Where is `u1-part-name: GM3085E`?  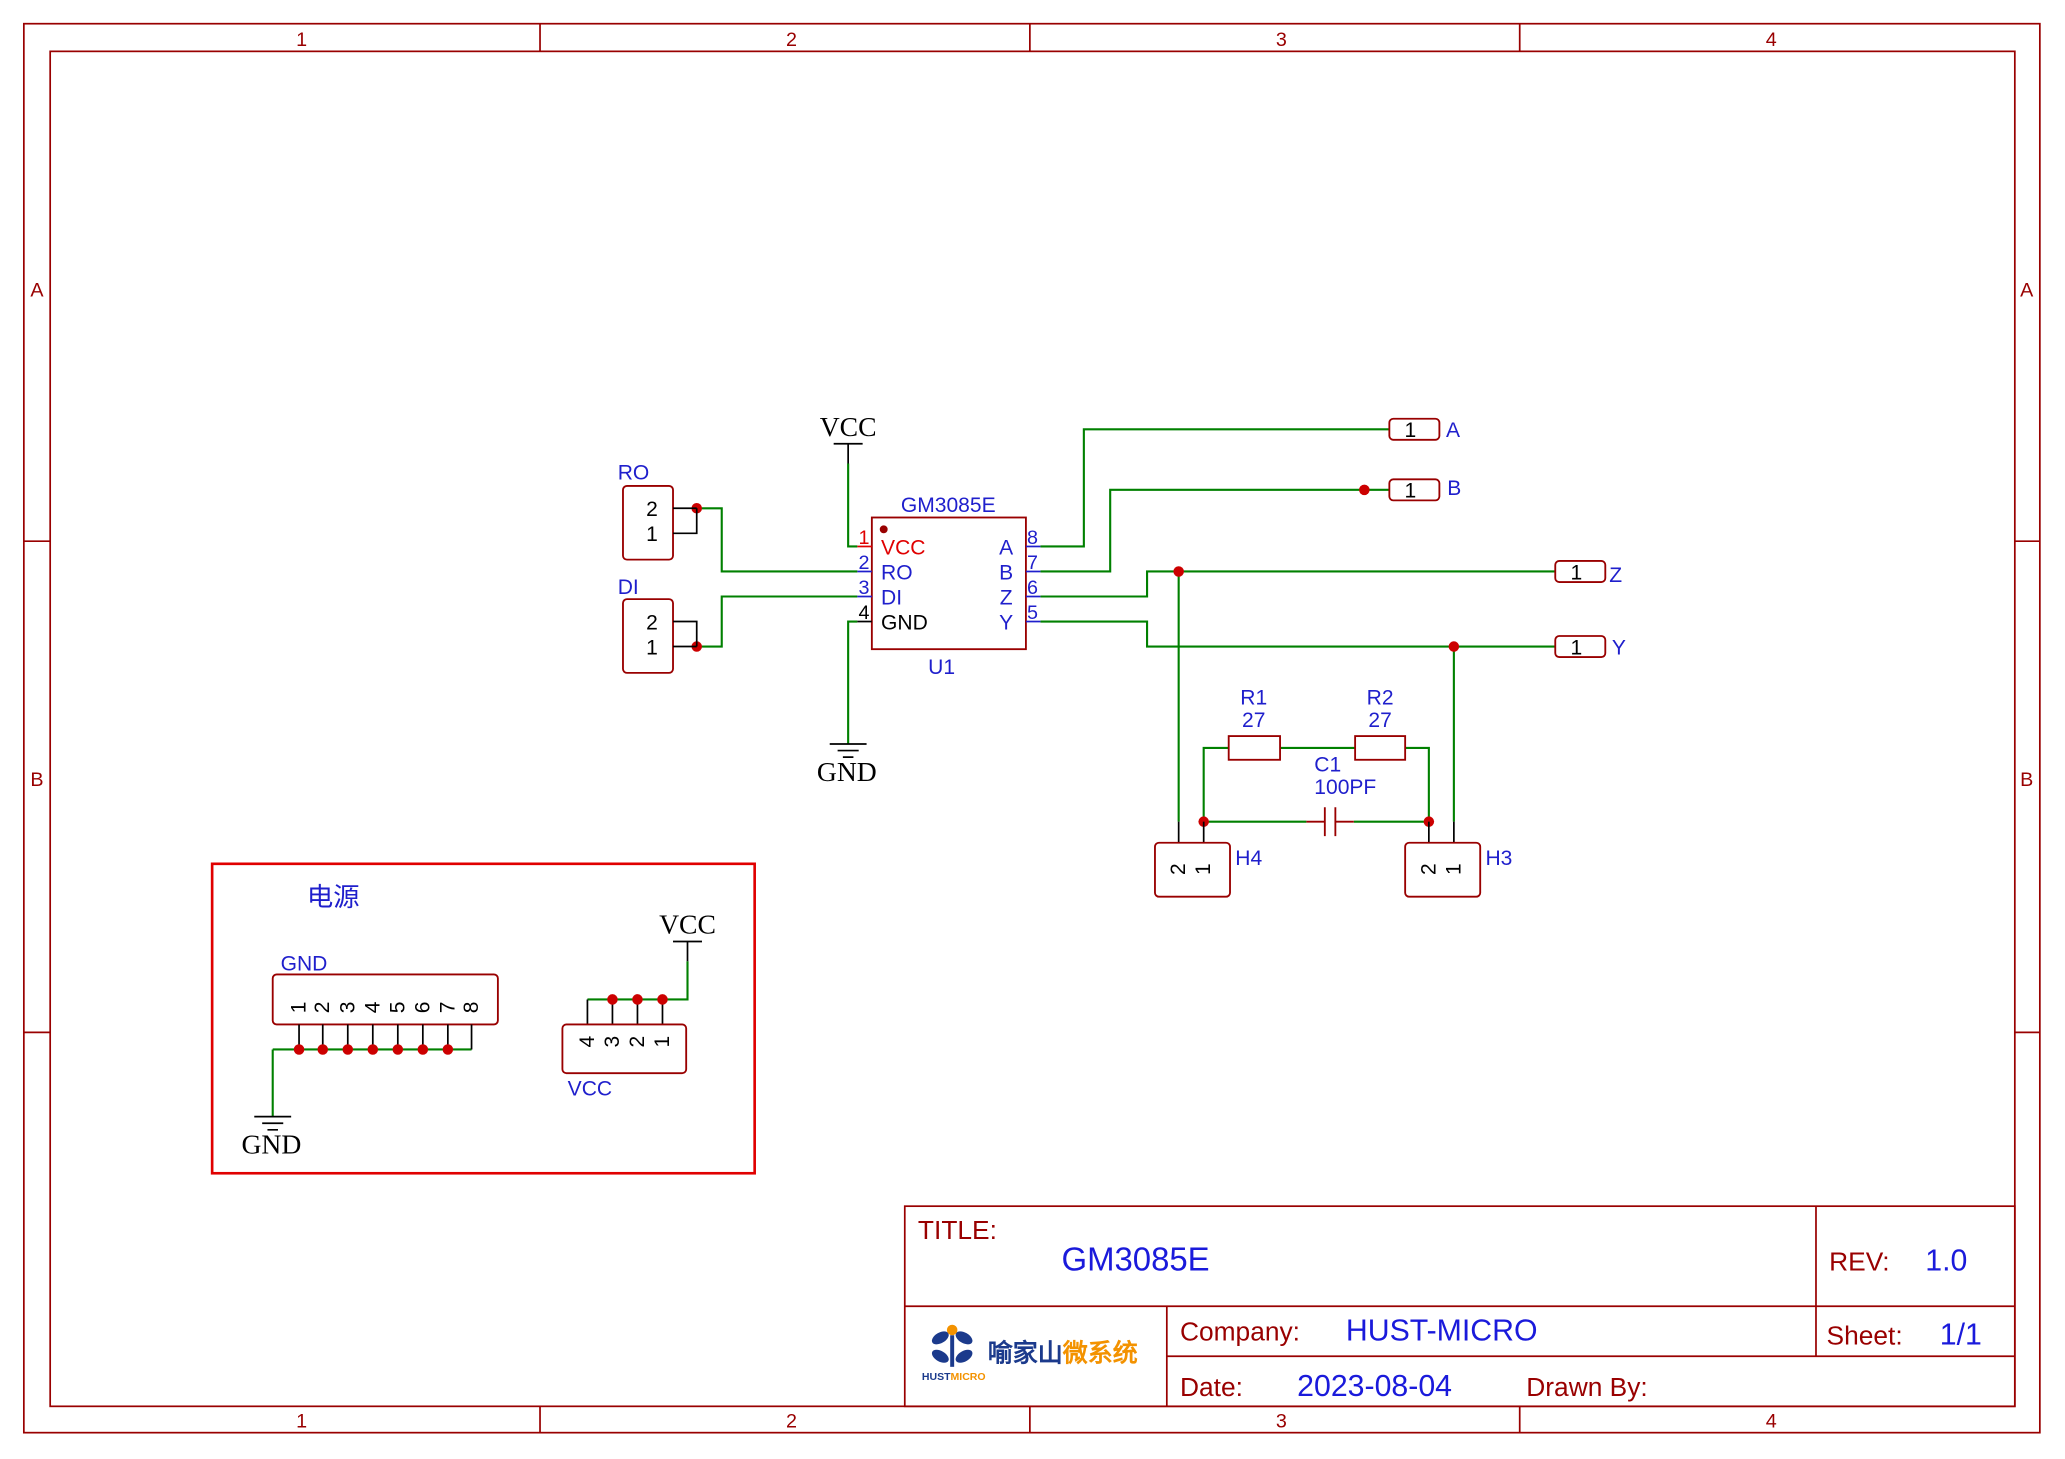
u1-part-name: GM3085E is located at coordinates (948, 505).